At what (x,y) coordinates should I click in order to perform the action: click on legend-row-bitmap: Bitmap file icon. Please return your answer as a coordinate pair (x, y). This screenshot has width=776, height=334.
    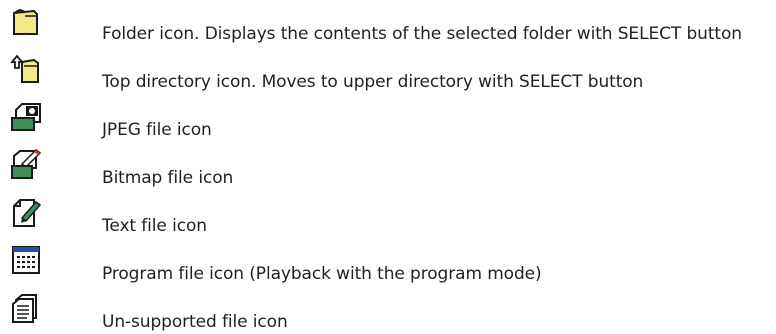
    Looking at the image, I should click on (388, 168).